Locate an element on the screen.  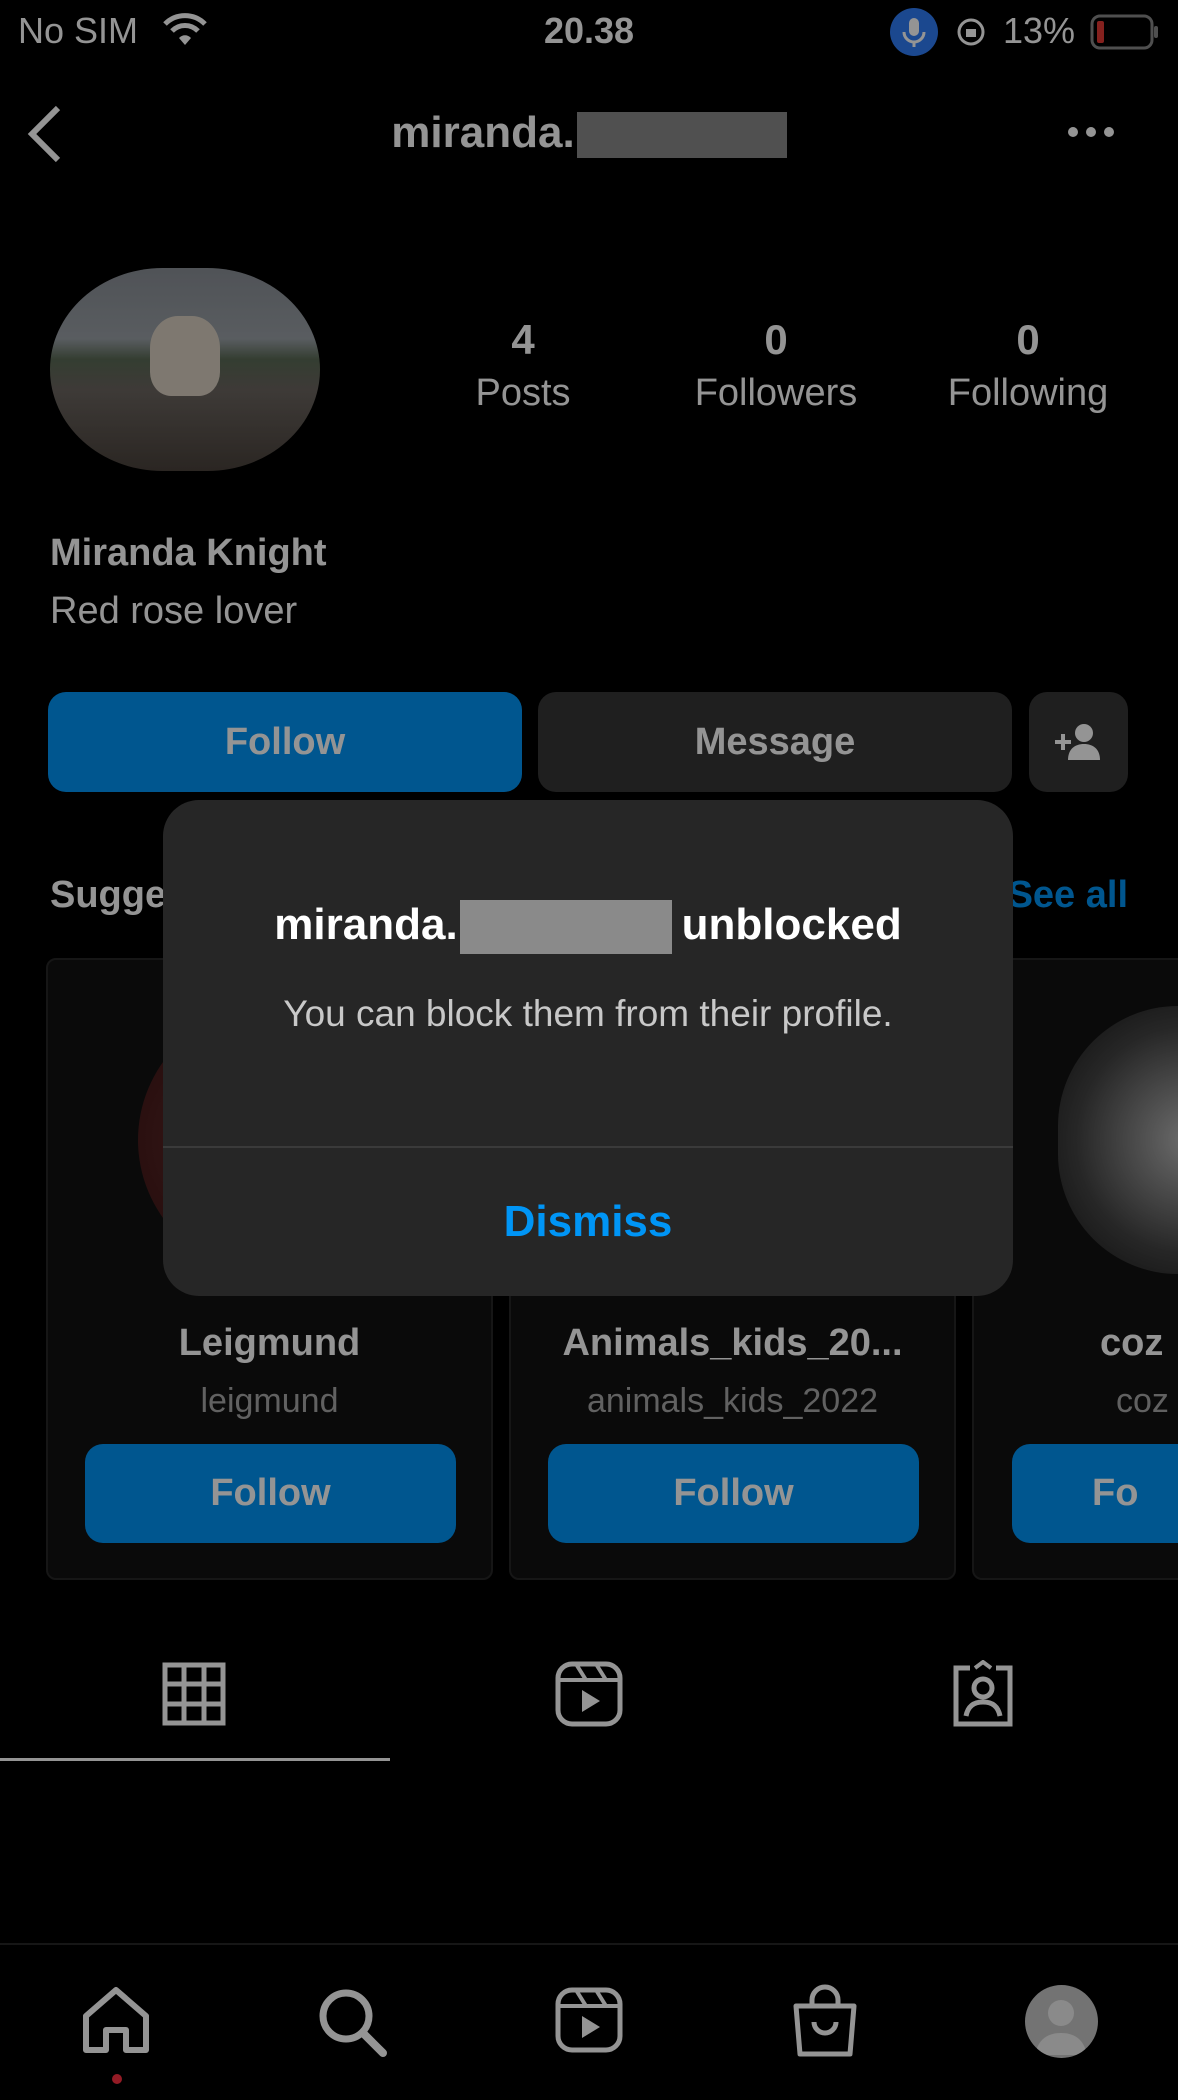
redacted-block is located at coordinates (565, 927).